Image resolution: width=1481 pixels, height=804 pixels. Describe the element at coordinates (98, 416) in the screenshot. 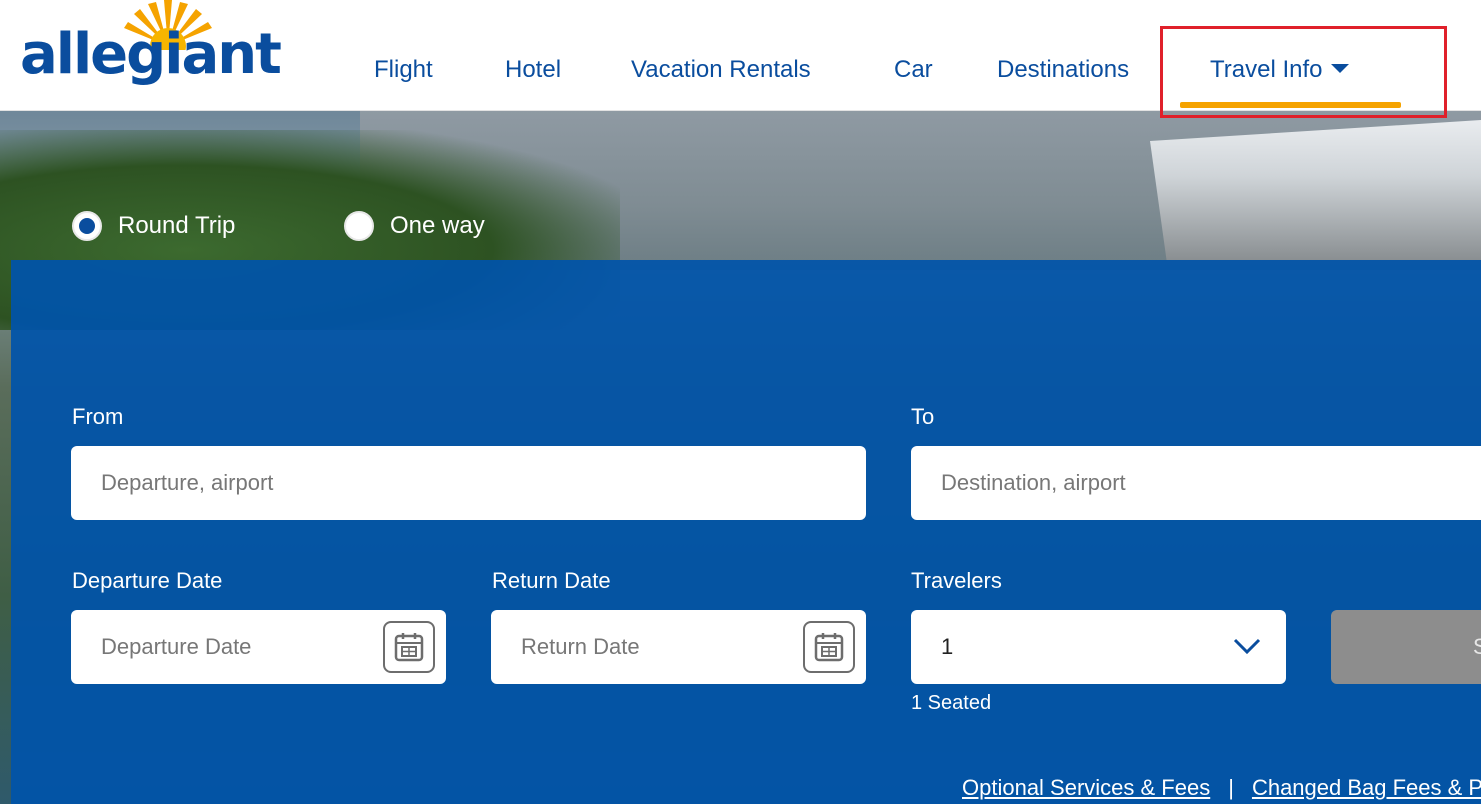

I see `from-label: From` at that location.